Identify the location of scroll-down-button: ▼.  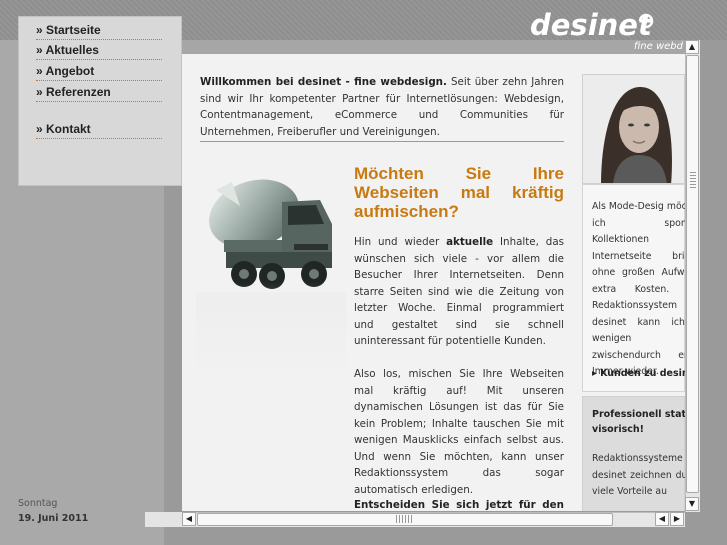
(692, 504).